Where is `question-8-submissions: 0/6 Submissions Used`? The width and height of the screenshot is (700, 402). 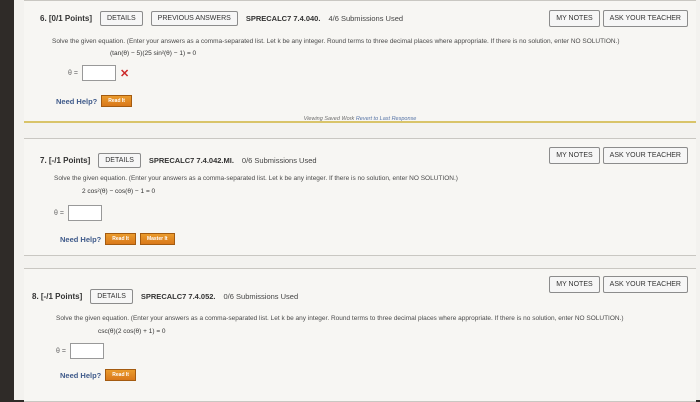
question-8-submissions: 0/6 Submissions Used is located at coordinates (261, 296).